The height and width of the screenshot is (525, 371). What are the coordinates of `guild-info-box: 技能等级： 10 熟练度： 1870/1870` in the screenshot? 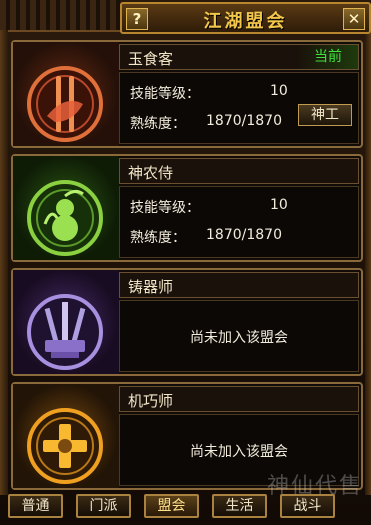 It's located at (239, 222).